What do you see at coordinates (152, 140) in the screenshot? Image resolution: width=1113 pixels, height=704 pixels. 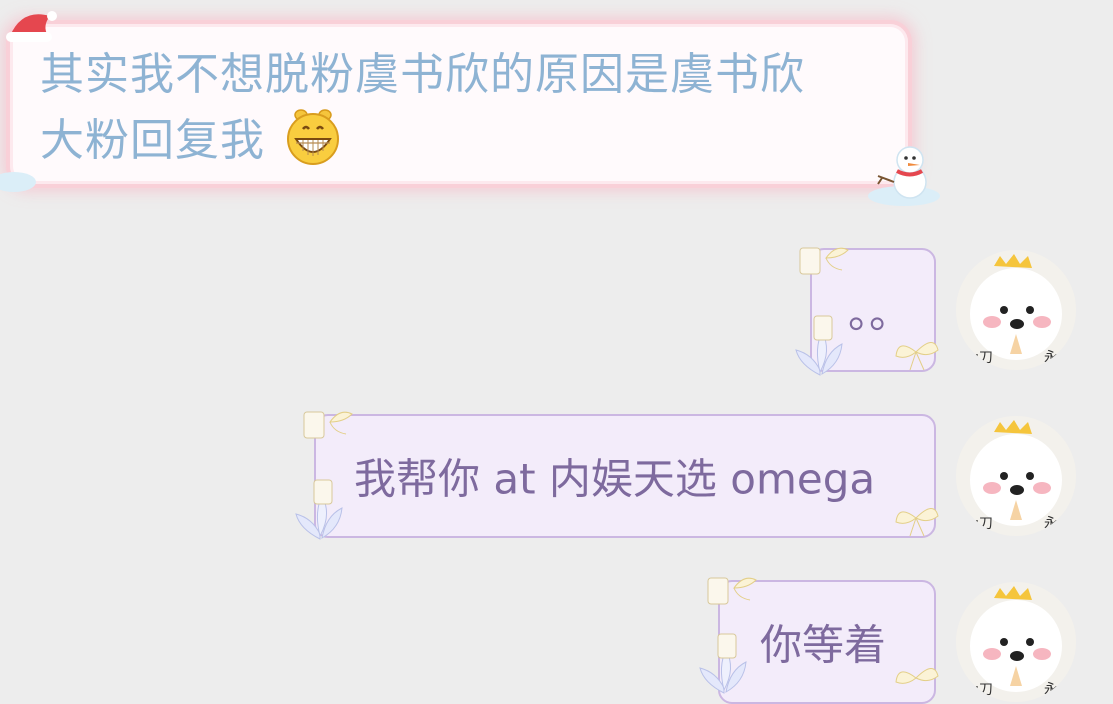 I see `incoming-line-2: 大粉回复我` at bounding box center [152, 140].